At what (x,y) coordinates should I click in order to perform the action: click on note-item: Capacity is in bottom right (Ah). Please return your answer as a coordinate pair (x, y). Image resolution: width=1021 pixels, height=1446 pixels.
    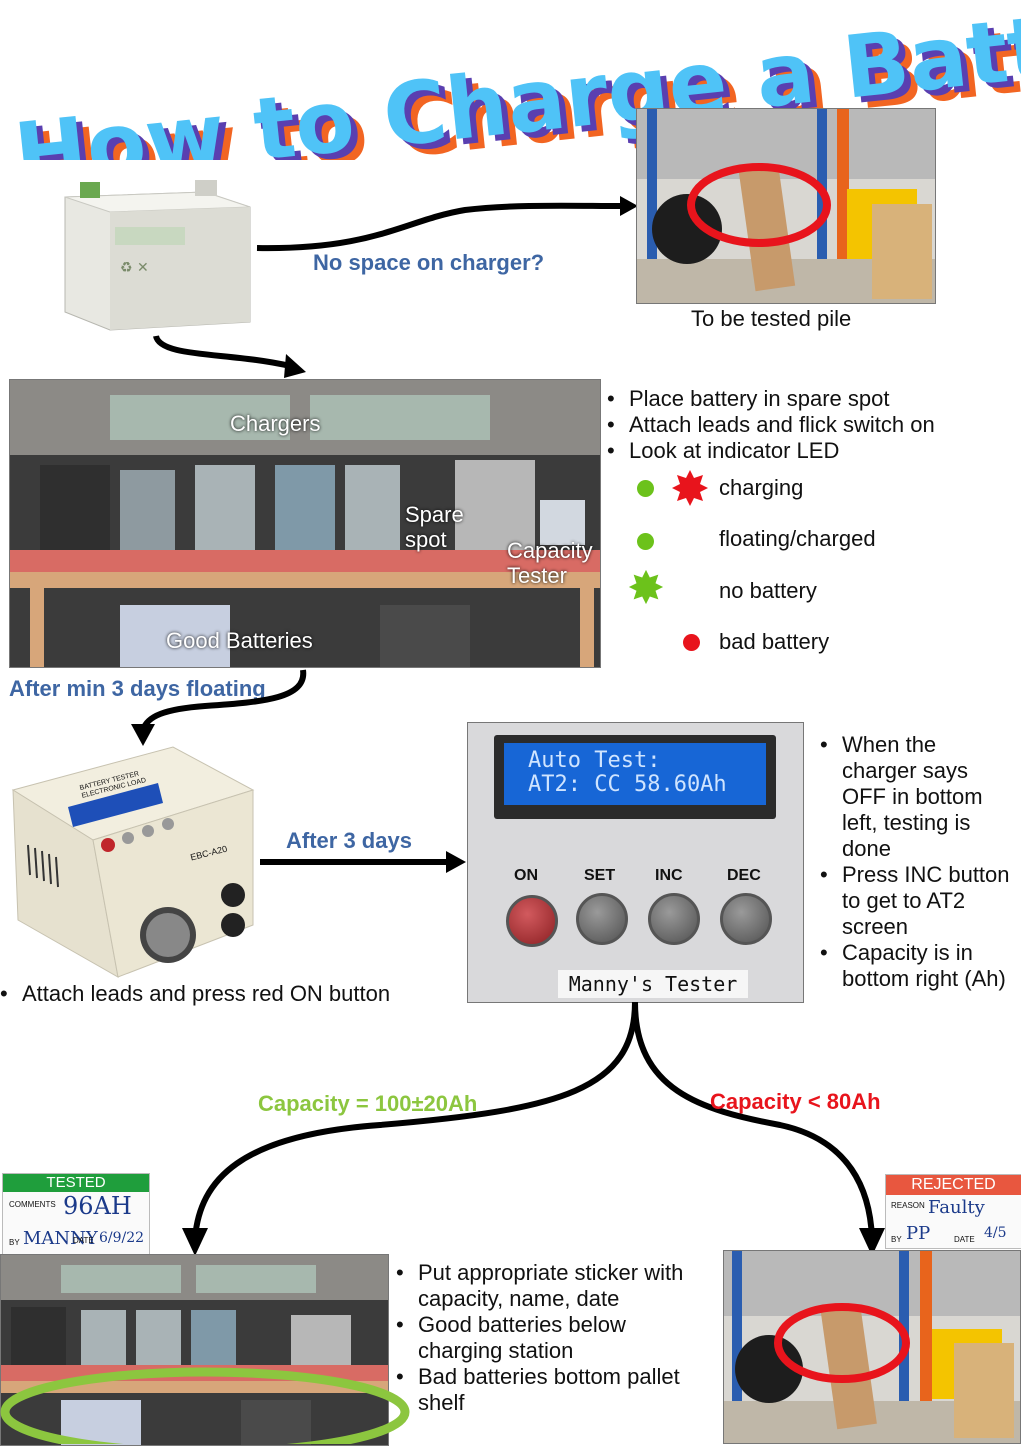
    Looking at the image, I should click on (917, 966).